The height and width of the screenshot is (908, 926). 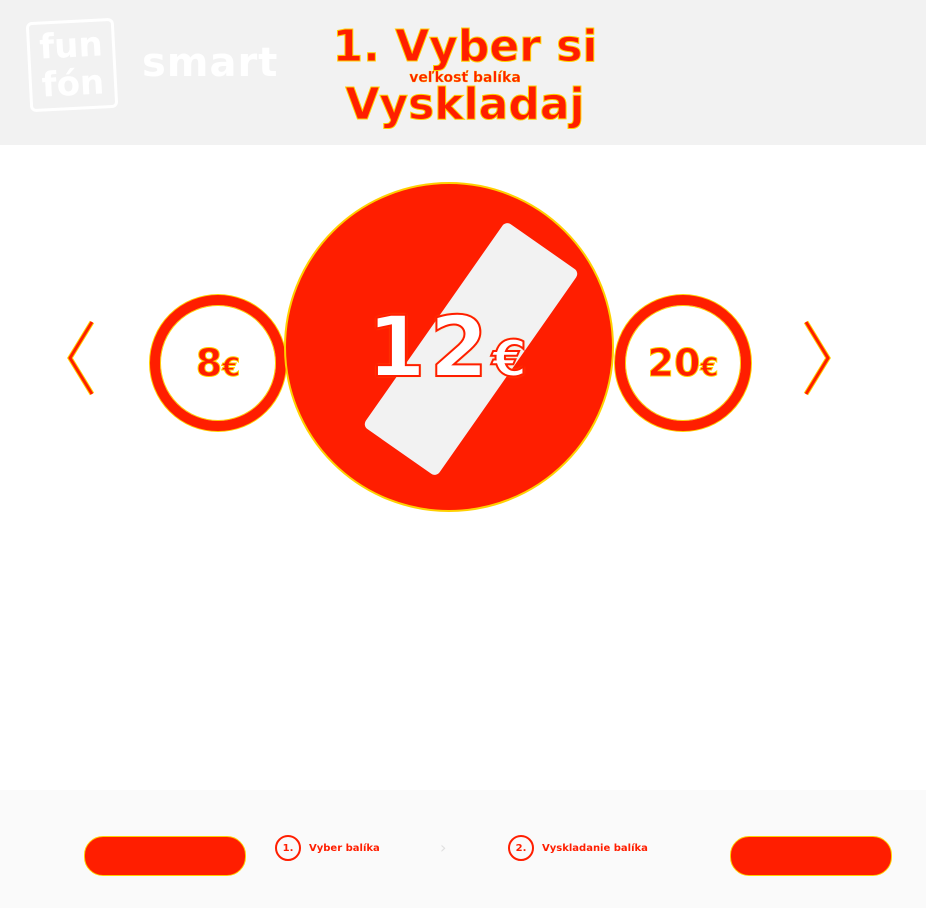 I want to click on funfon-logo: fun fón, so click(x=72, y=65).